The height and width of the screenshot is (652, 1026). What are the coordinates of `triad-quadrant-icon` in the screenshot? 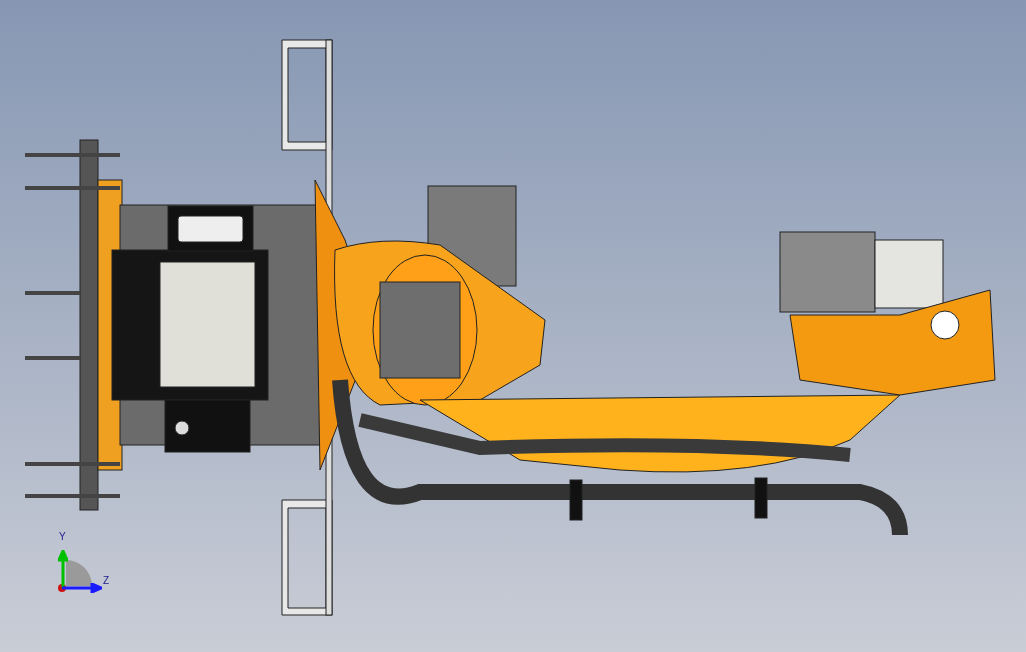 It's located at (79, 573).